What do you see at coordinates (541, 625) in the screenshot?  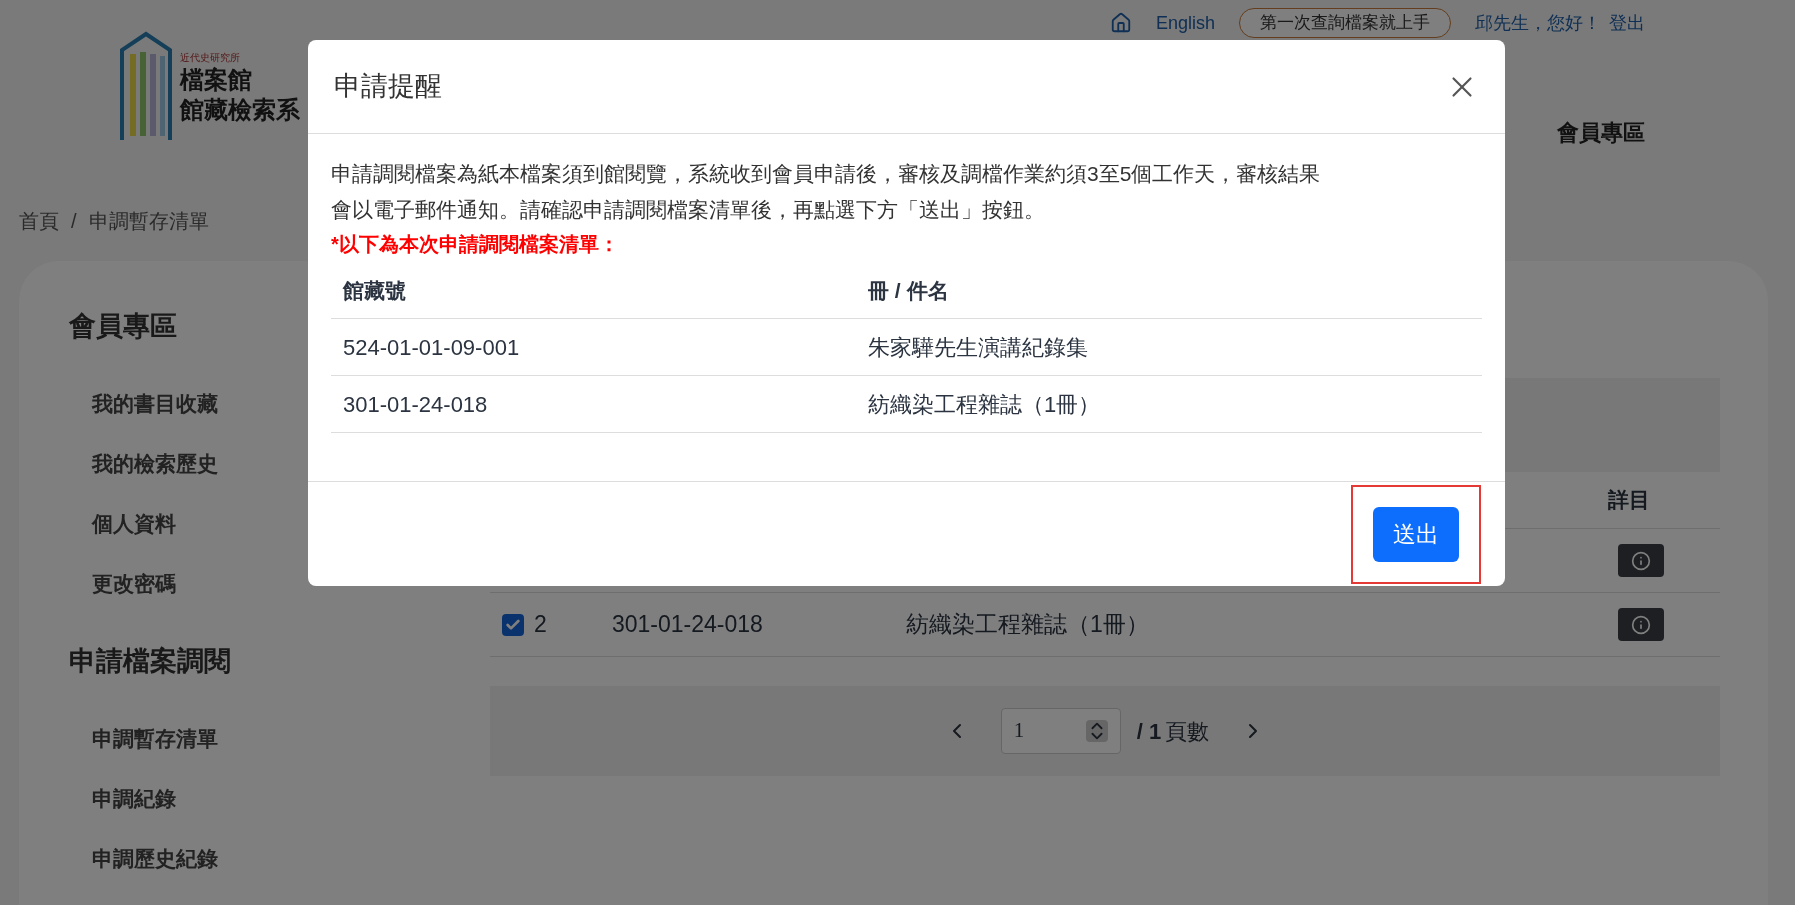 I see `row-index: 2` at bounding box center [541, 625].